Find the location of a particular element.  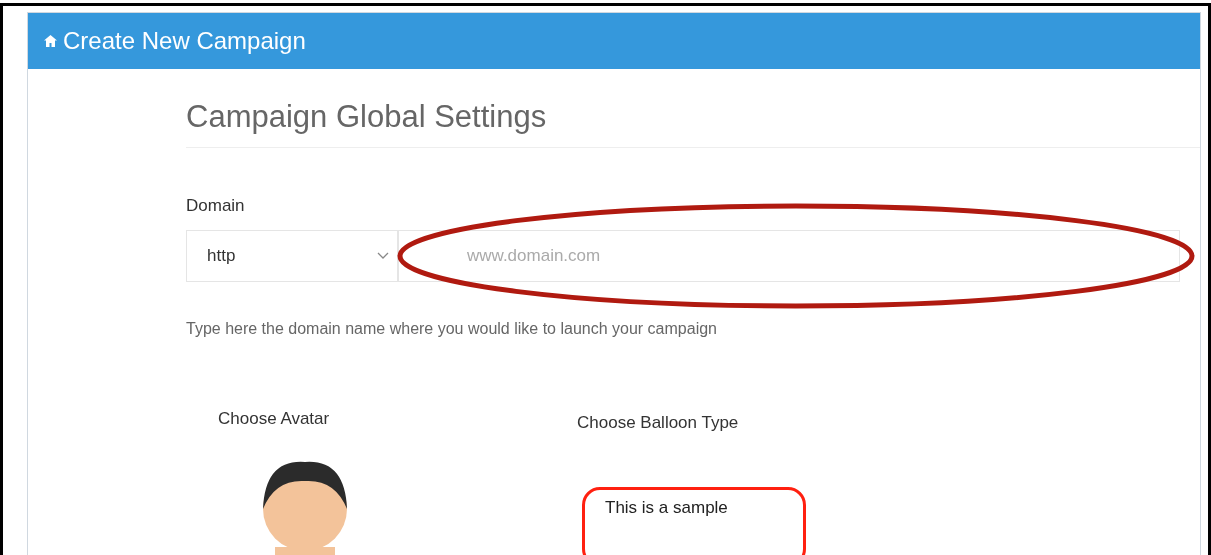

header-title: Create New Campaign is located at coordinates (184, 41).